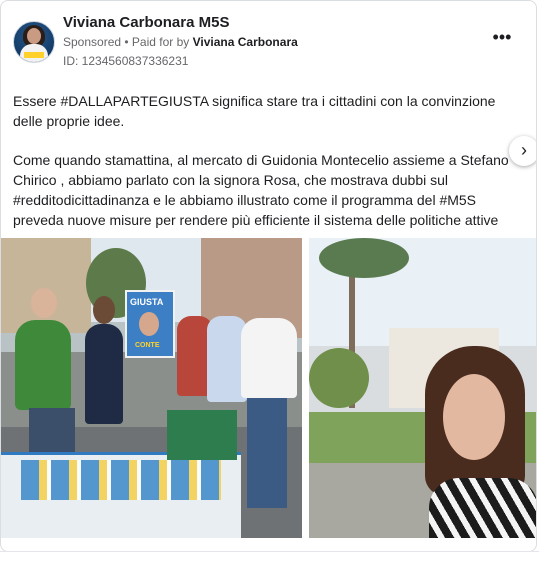 Image resolution: width=539 pixels, height=561 pixels. Describe the element at coordinates (269, 551) in the screenshot. I see `divider` at that location.